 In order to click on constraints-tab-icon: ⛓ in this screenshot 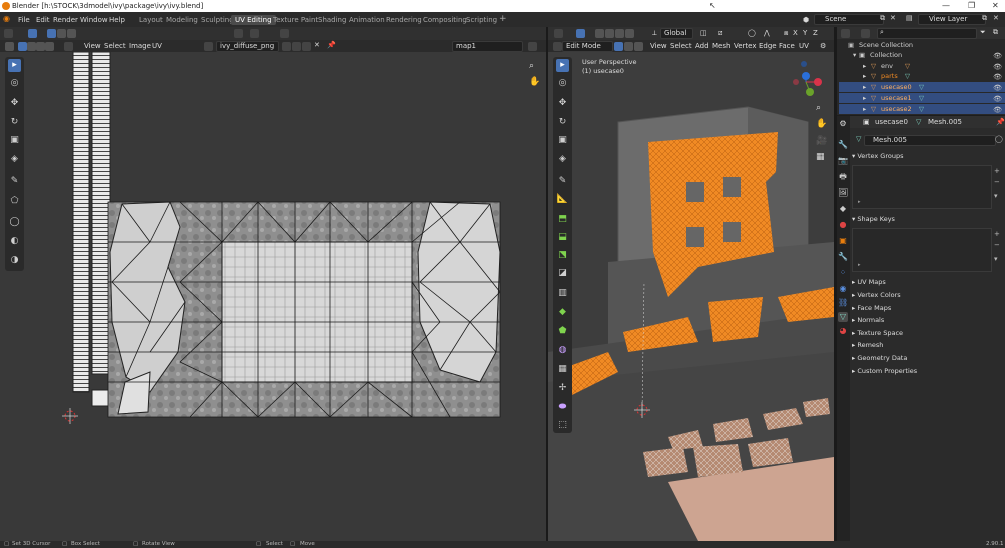, I will do `click(843, 303)`.